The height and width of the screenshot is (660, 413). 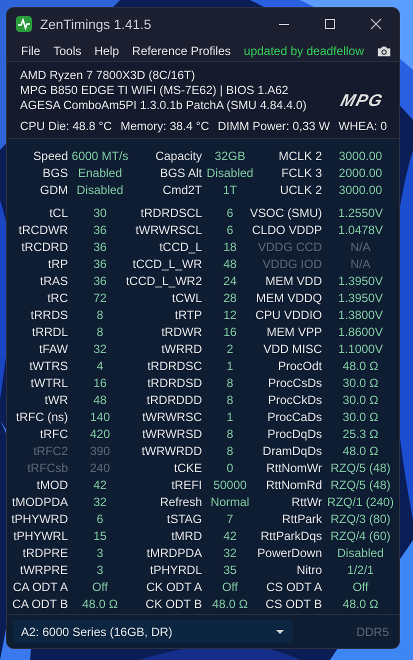 What do you see at coordinates (360, 433) in the screenshot?
I see `timing-value: 25.3 Ω` at bounding box center [360, 433].